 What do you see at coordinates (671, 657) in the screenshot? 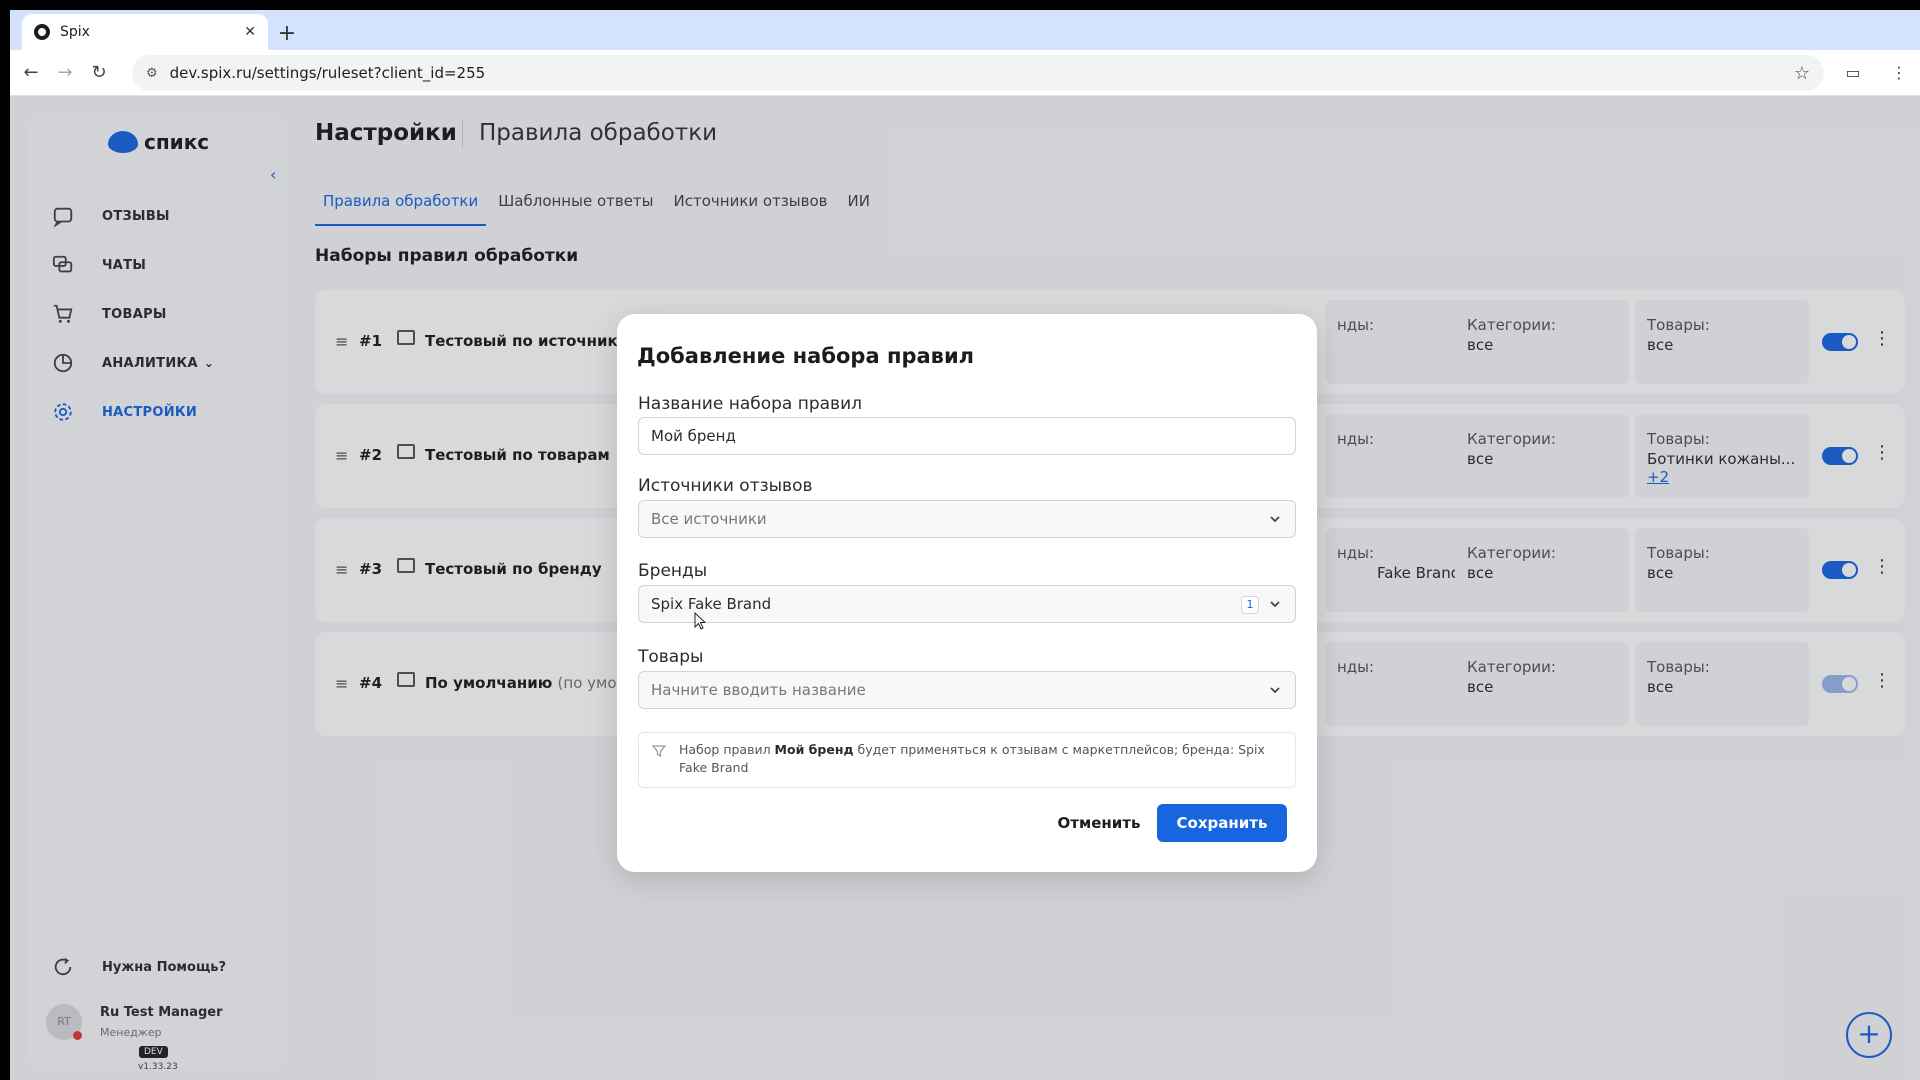
I see `products-label: Товары` at bounding box center [671, 657].